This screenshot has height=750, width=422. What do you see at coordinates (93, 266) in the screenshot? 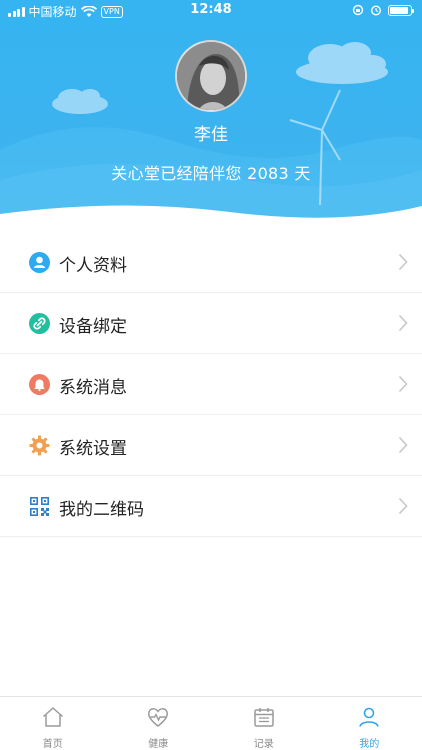
I see `menu-item-label: 个人资料` at bounding box center [93, 266].